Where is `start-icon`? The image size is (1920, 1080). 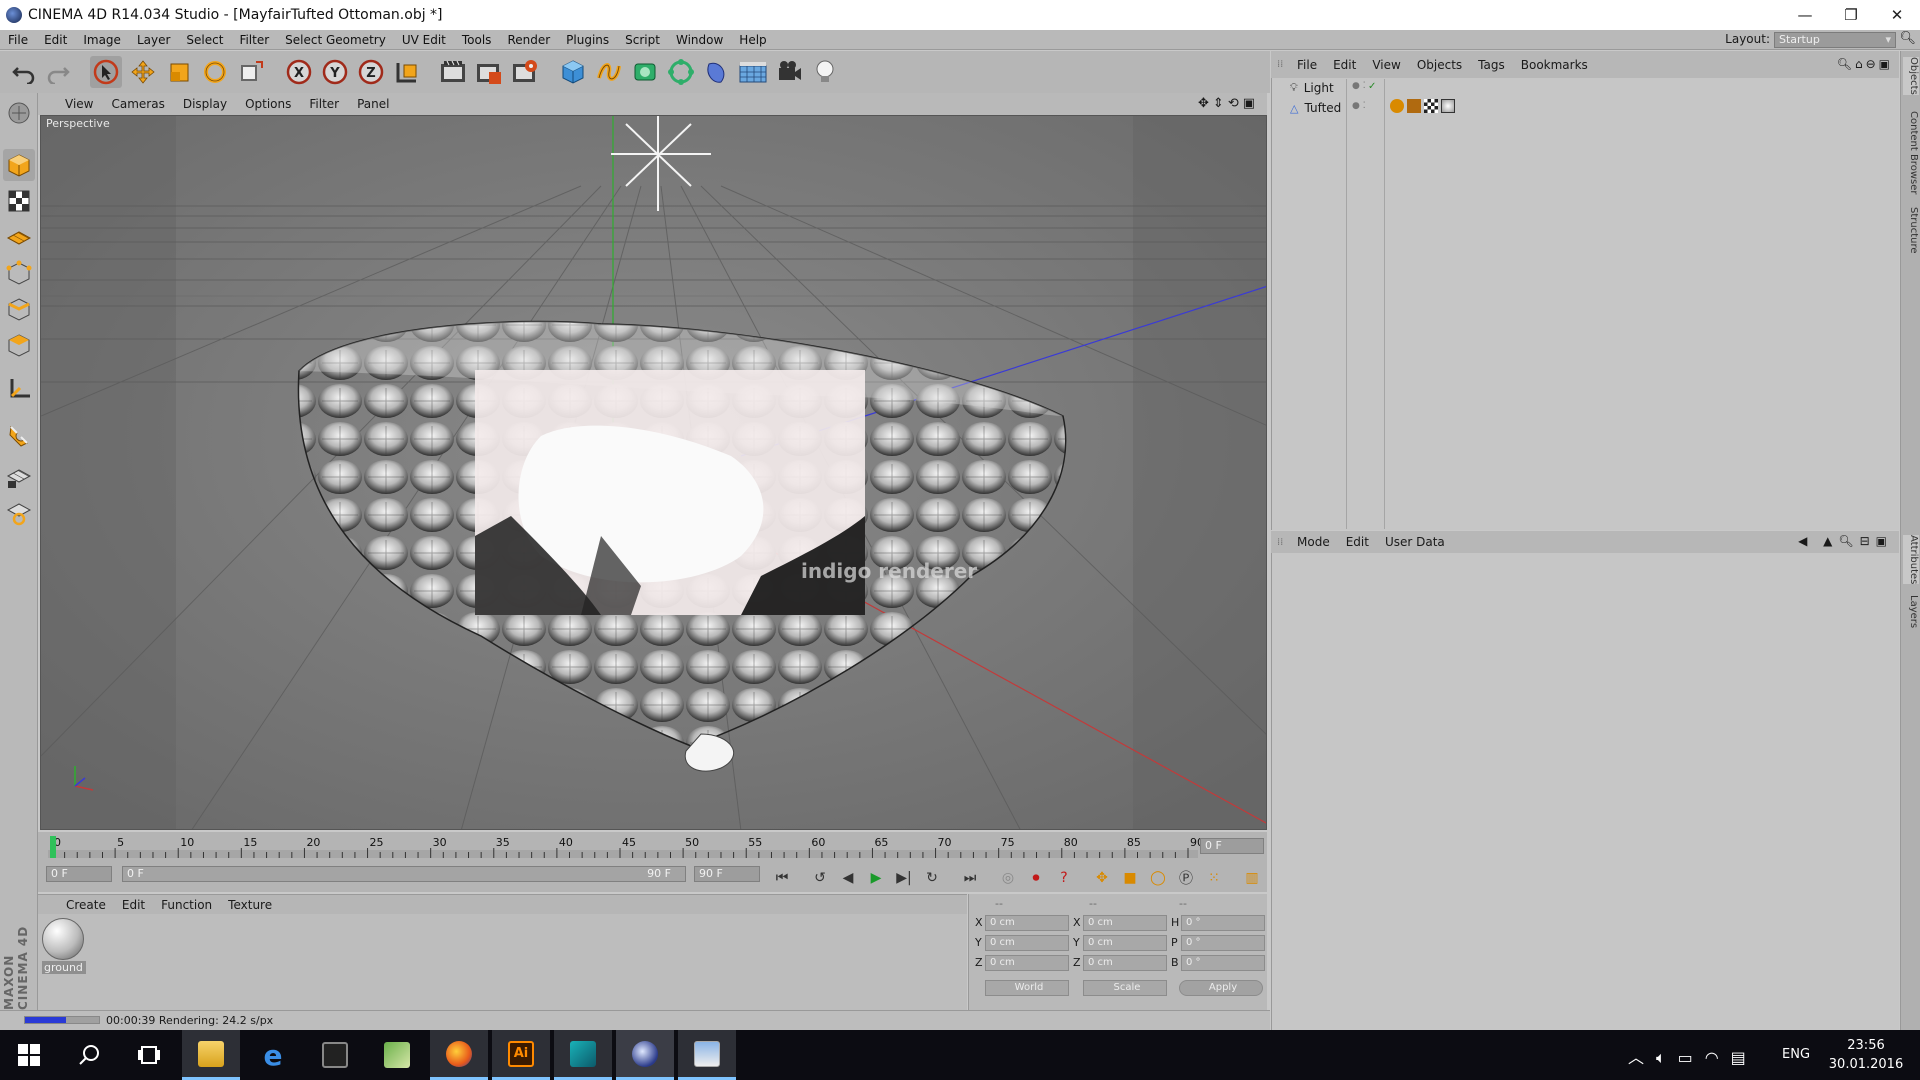 start-icon is located at coordinates (29, 1055).